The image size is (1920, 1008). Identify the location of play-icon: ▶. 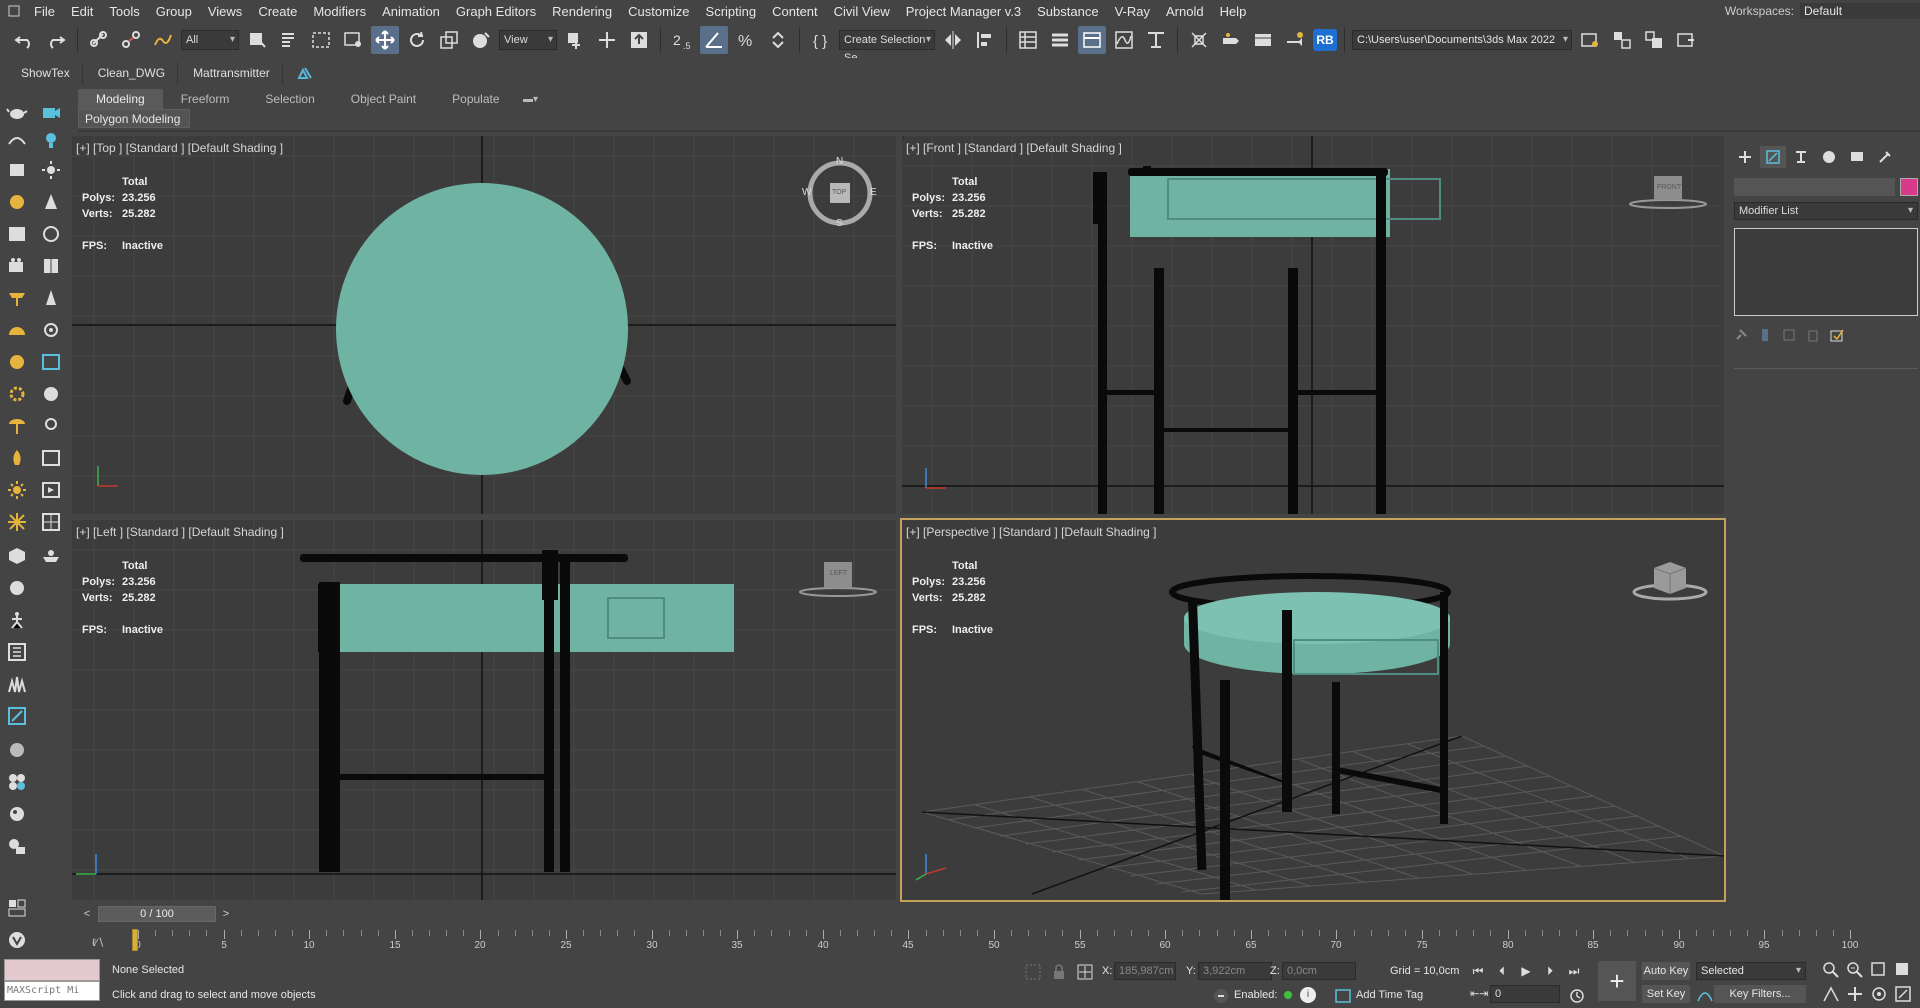
(1526, 971).